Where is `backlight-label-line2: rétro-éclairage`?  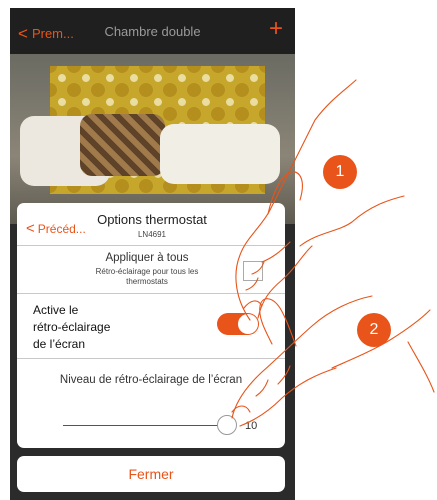
backlight-label-line2: rétro-éclairage is located at coordinates (72, 327).